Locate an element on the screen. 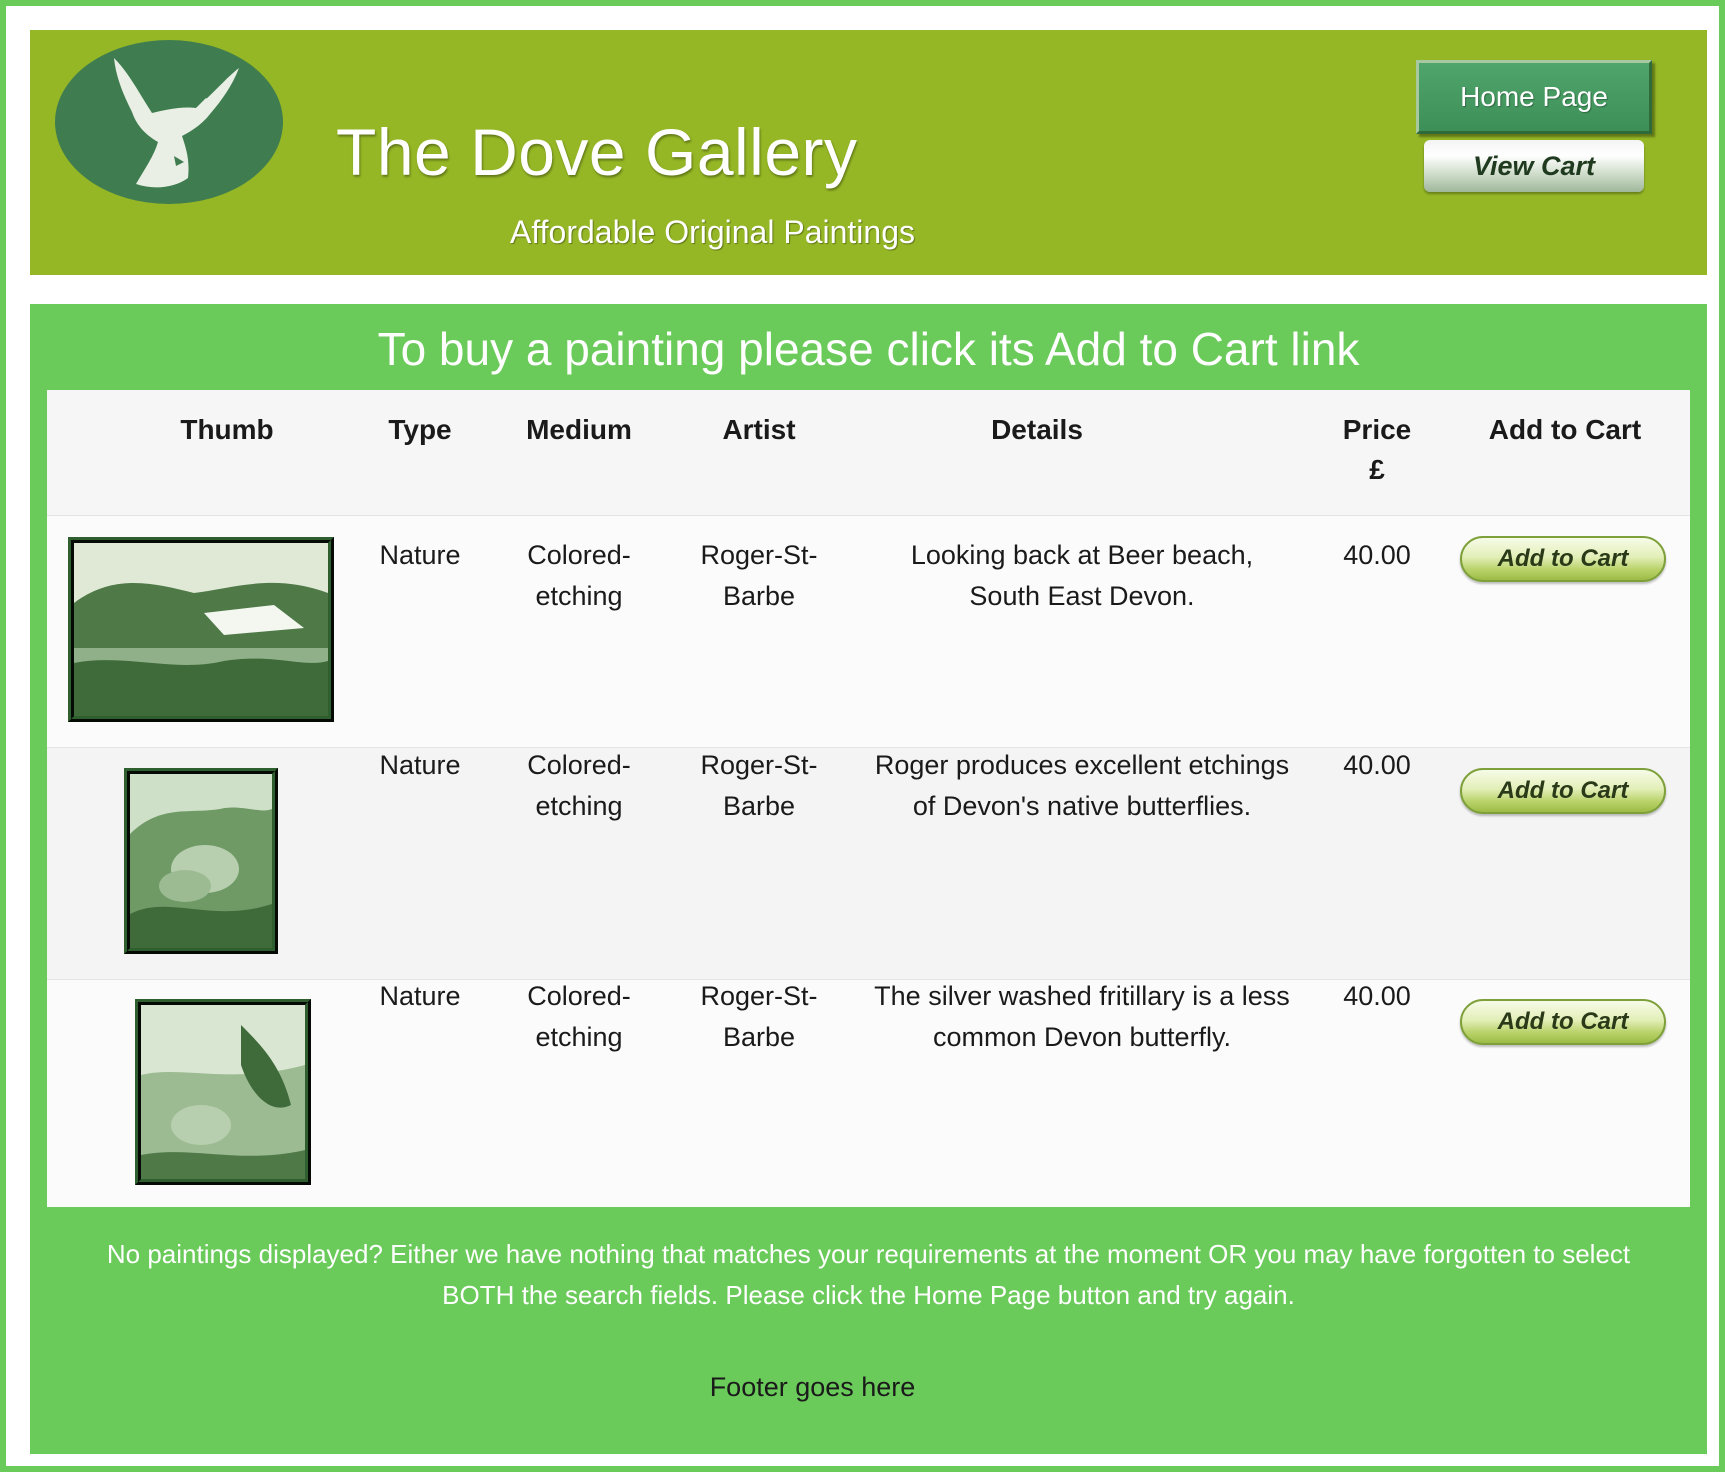  details-cell-line2: of Devon's native butterflies. is located at coordinates (1082, 806).